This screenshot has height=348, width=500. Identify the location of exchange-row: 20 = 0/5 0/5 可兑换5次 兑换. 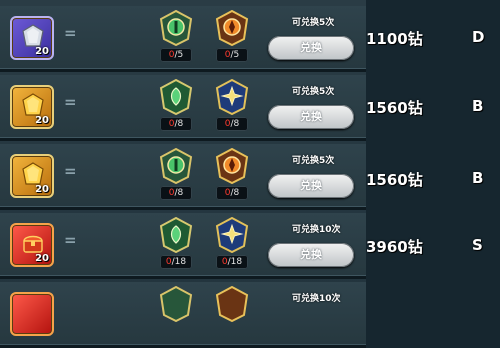
(183, 39).